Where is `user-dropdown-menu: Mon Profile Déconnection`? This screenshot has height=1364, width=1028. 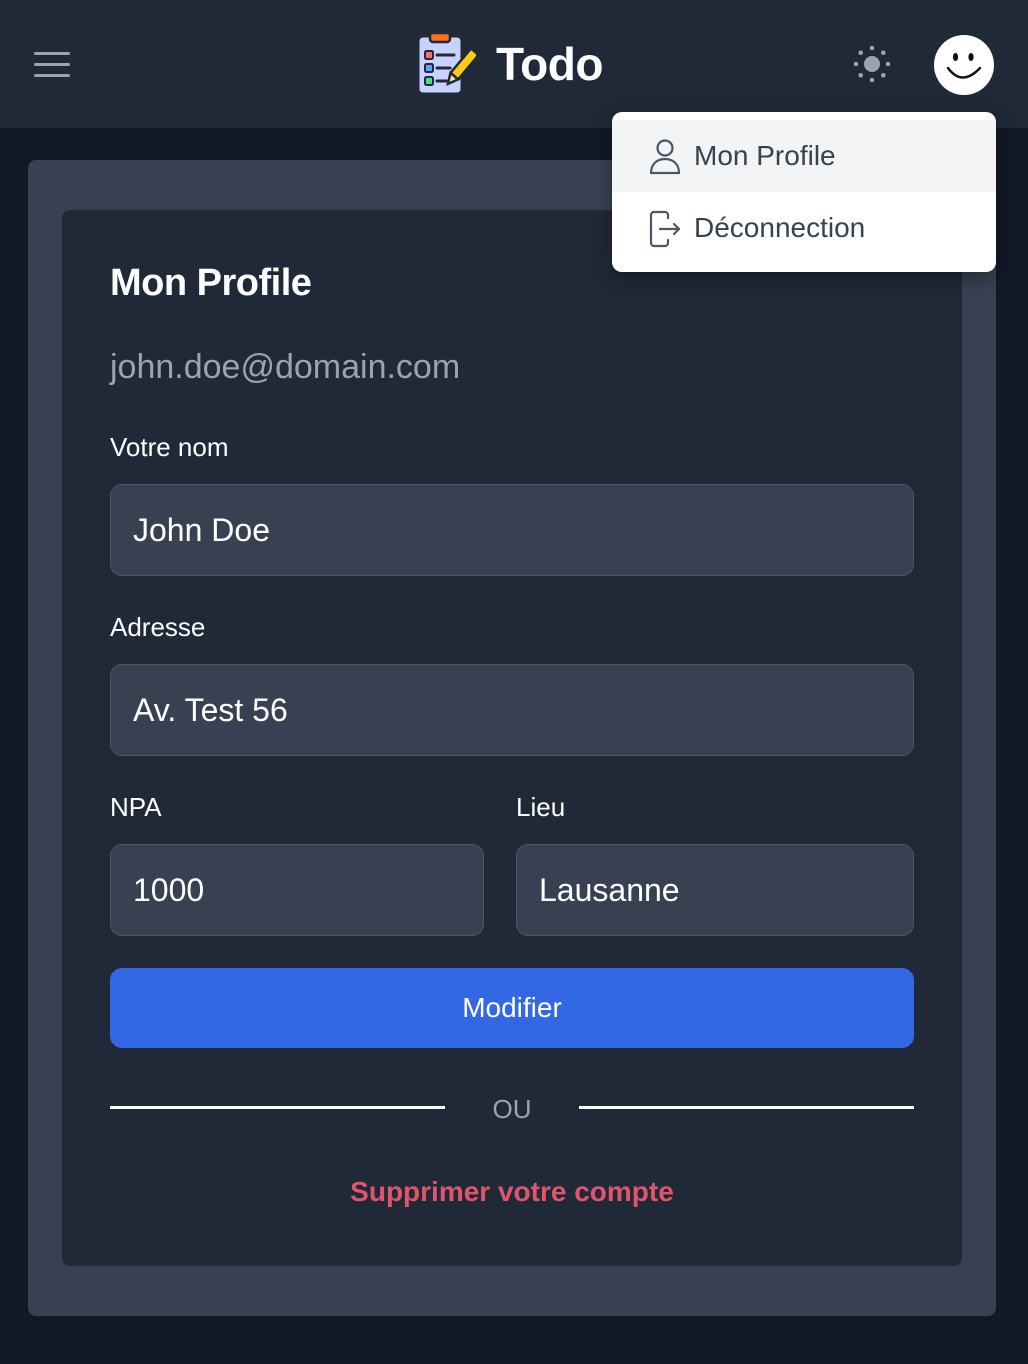 user-dropdown-menu: Mon Profile Déconnection is located at coordinates (804, 192).